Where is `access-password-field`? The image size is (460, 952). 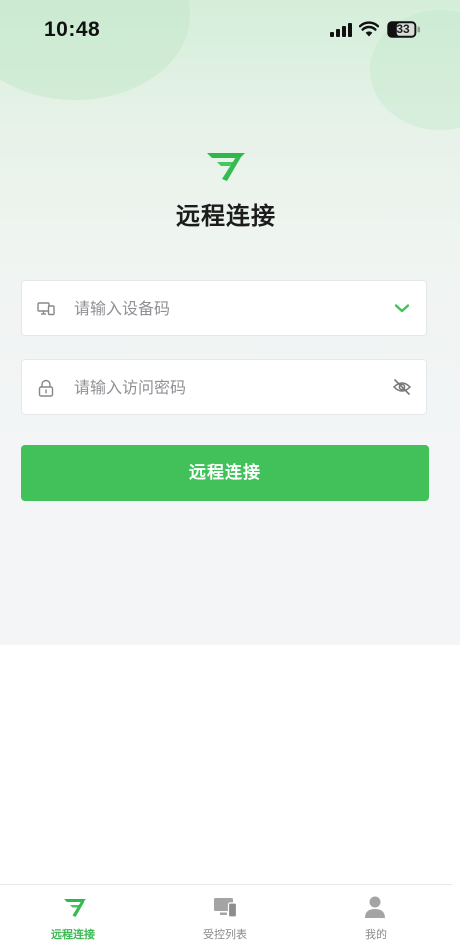 access-password-field is located at coordinates (224, 387).